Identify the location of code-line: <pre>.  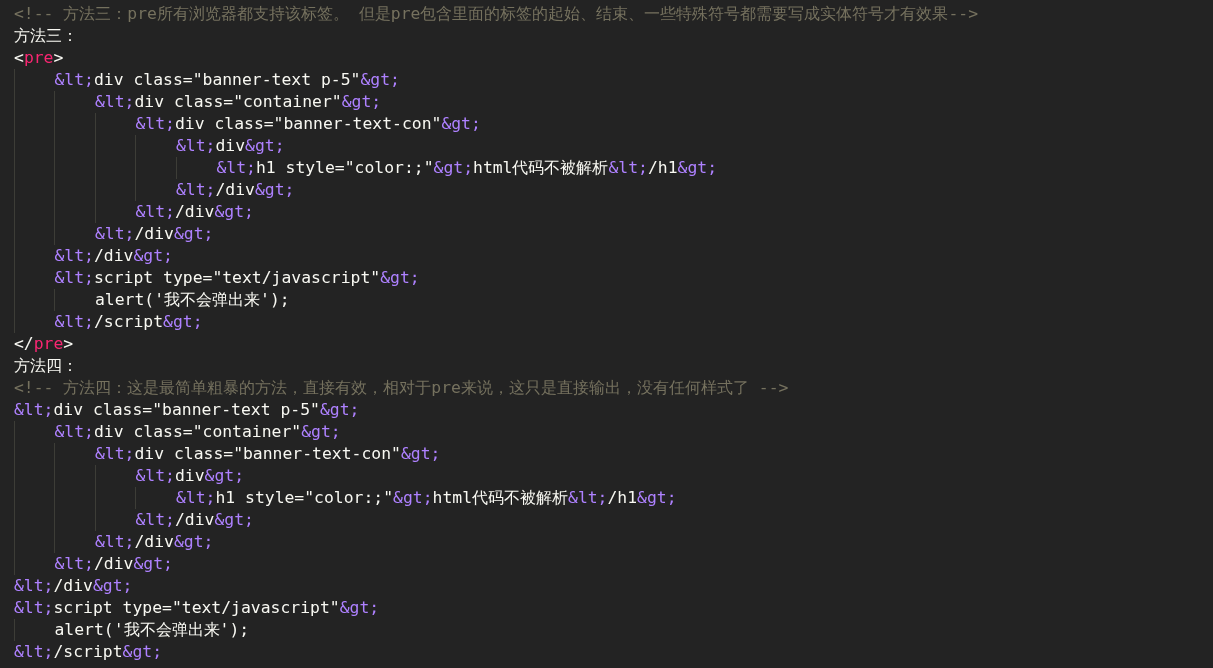
(39, 58).